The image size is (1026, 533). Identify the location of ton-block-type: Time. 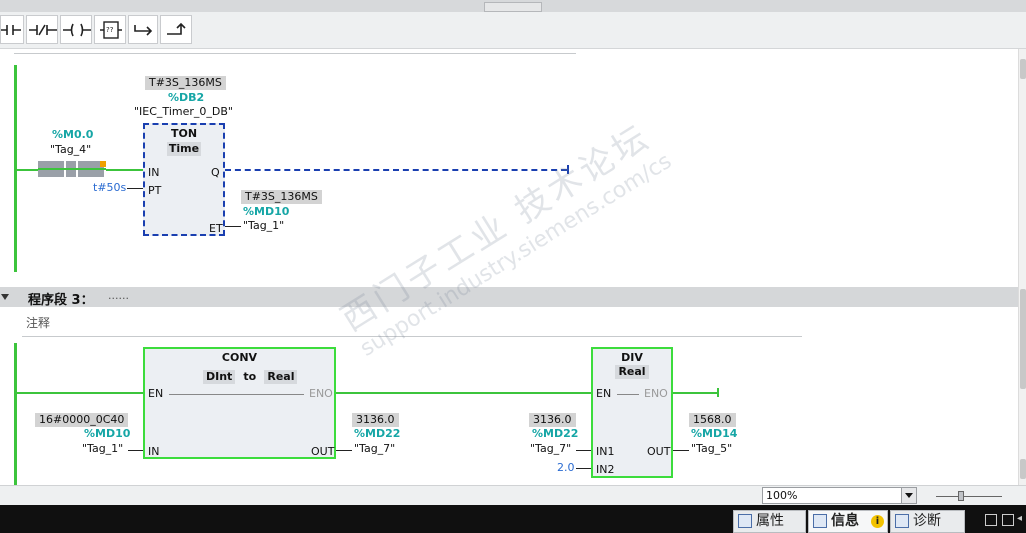
(184, 149).